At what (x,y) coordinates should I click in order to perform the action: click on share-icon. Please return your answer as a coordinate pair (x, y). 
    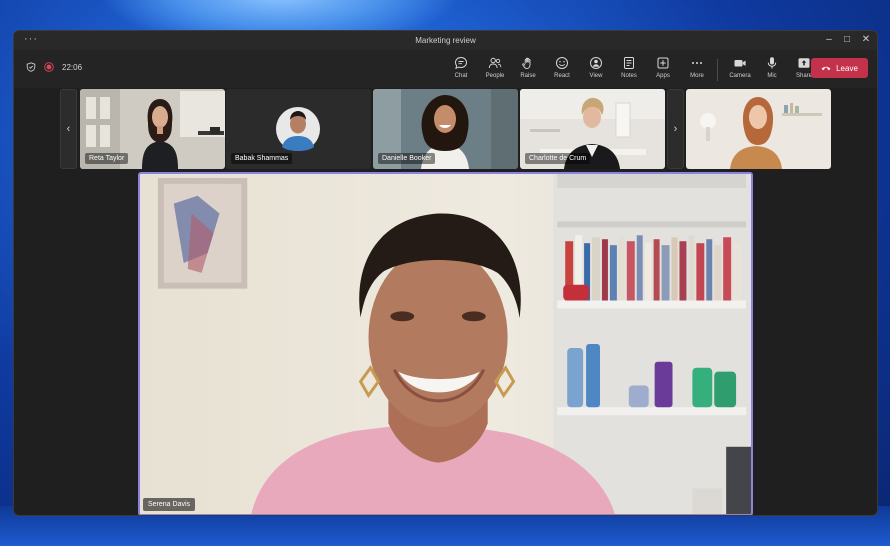
    Looking at the image, I should click on (804, 63).